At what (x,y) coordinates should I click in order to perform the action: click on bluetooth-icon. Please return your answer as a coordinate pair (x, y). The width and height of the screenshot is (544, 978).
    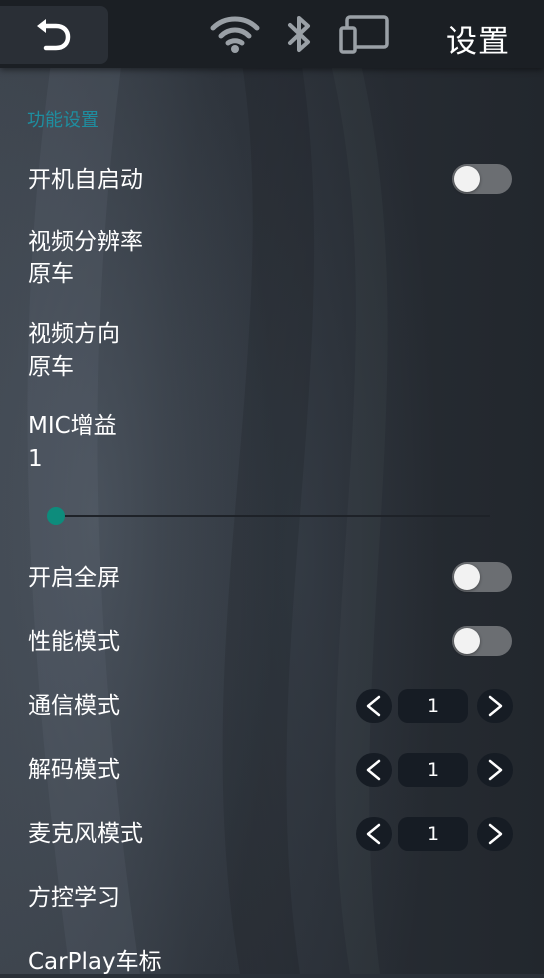
    Looking at the image, I should click on (299, 34).